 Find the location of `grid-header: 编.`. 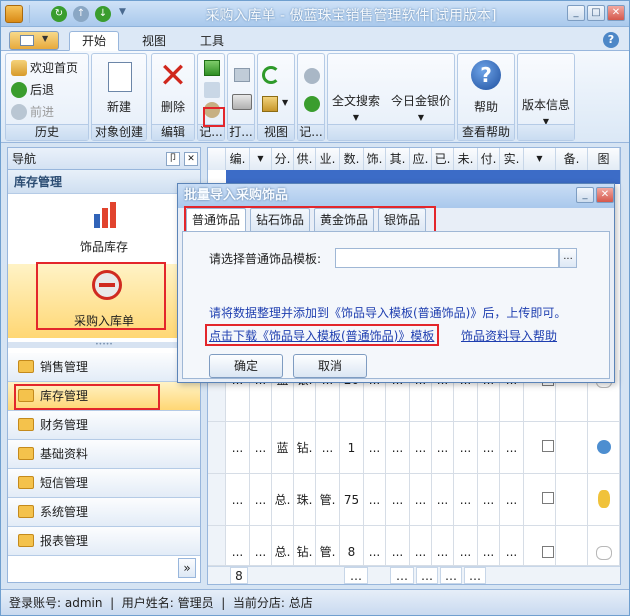

grid-header: 编. is located at coordinates (238, 159).